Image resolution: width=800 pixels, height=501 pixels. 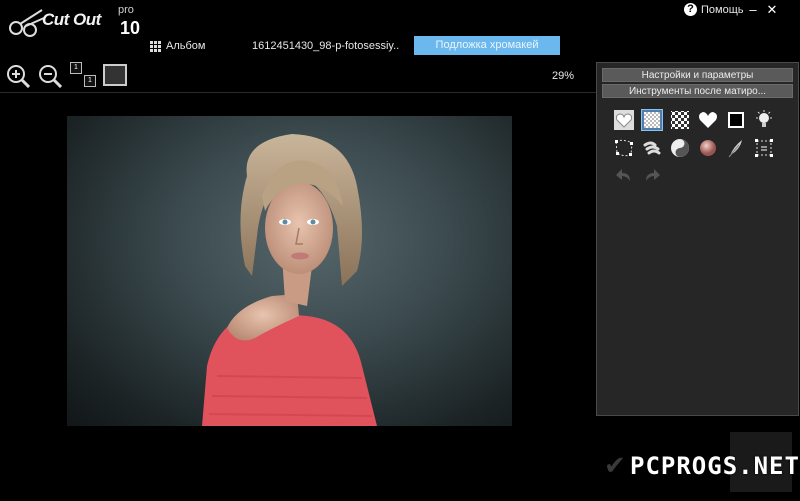 What do you see at coordinates (326, 46) in the screenshot?
I see `file-name: 1612451430_98-p-fotosessiy..` at bounding box center [326, 46].